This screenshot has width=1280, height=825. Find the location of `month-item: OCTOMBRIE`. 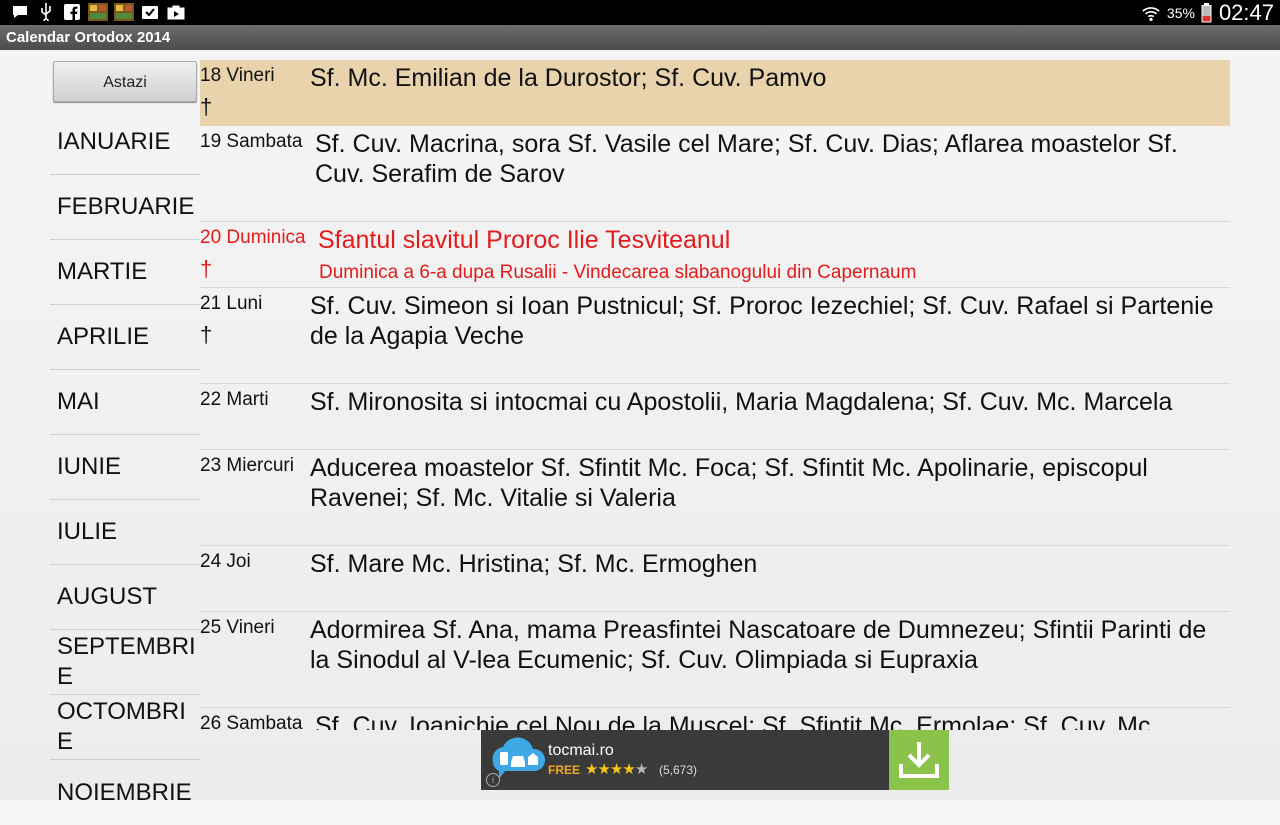

month-item: OCTOMBRIE is located at coordinates (125, 727).